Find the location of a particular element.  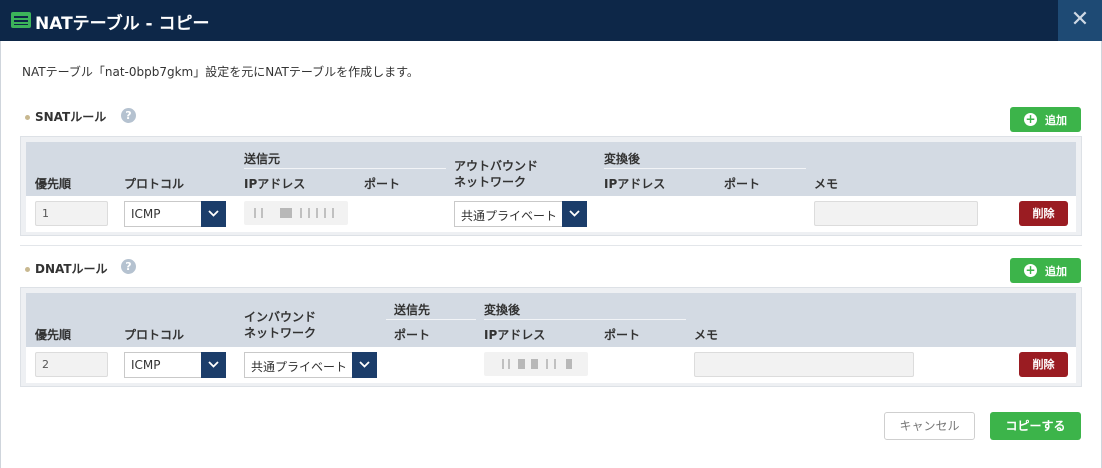

table-row: 2 ICMP 共通プライベート 削除 is located at coordinates (551, 365).